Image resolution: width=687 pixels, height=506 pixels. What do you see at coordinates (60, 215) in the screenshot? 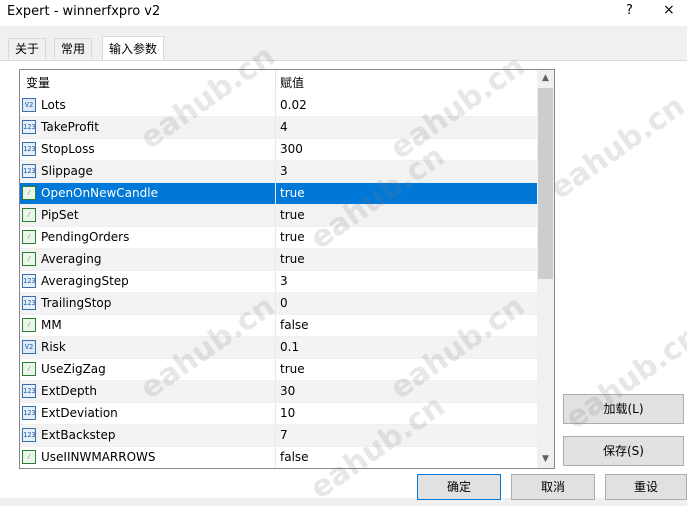
I see `variable-name: PipSet` at bounding box center [60, 215].